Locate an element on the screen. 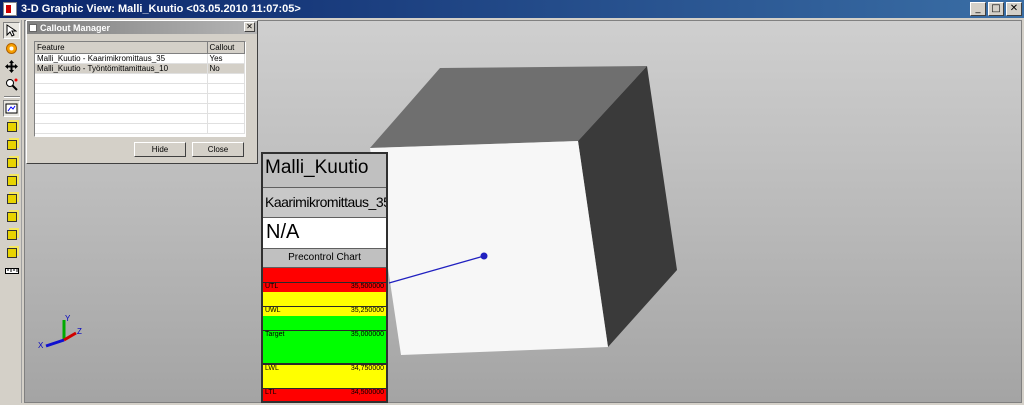 The image size is (1024, 405). callout-anchor-point is located at coordinates (484, 256).